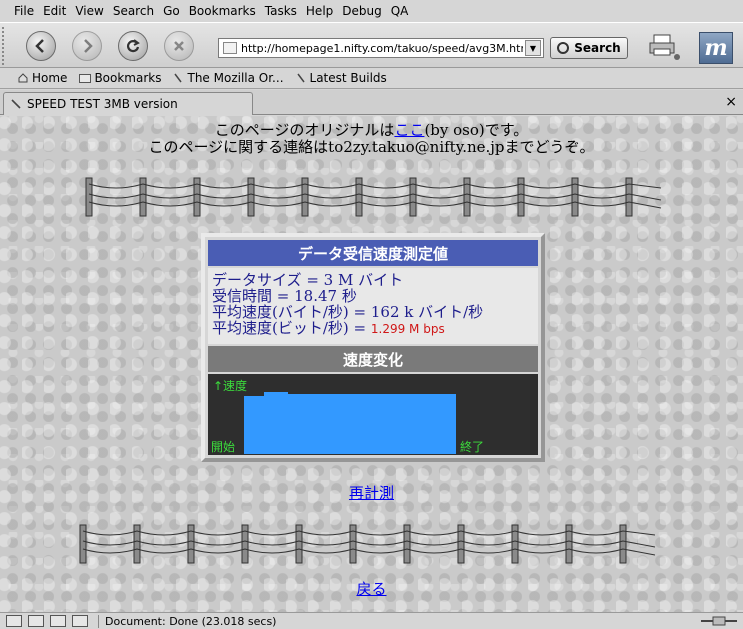 The width and height of the screenshot is (743, 629). I want to click on search-button: Search, so click(589, 48).